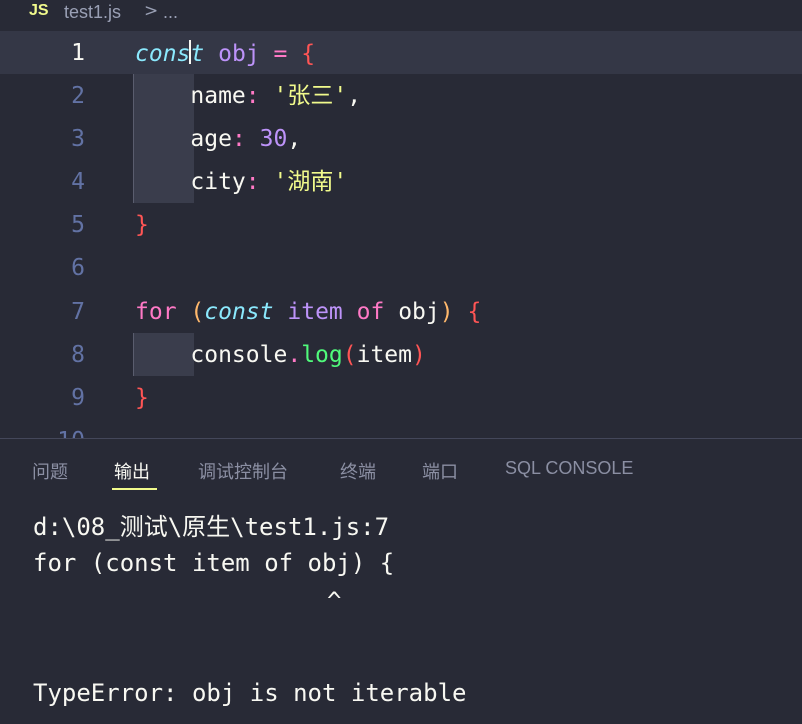  Describe the element at coordinates (78, 182) in the screenshot. I see `line-number: 4` at that location.